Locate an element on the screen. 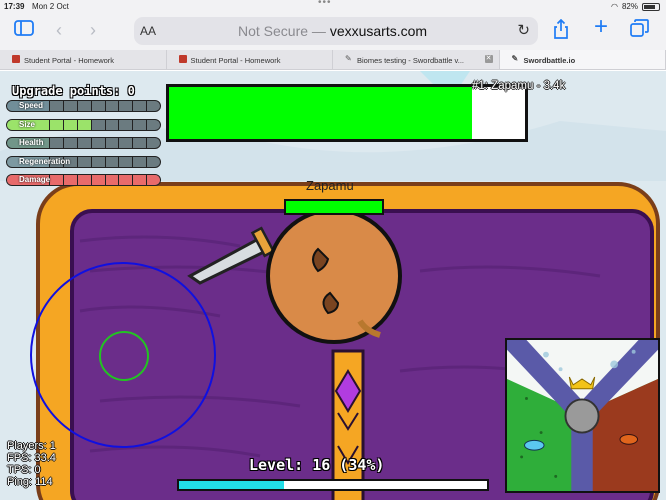 The image size is (666, 500). share-icon is located at coordinates (561, 31).